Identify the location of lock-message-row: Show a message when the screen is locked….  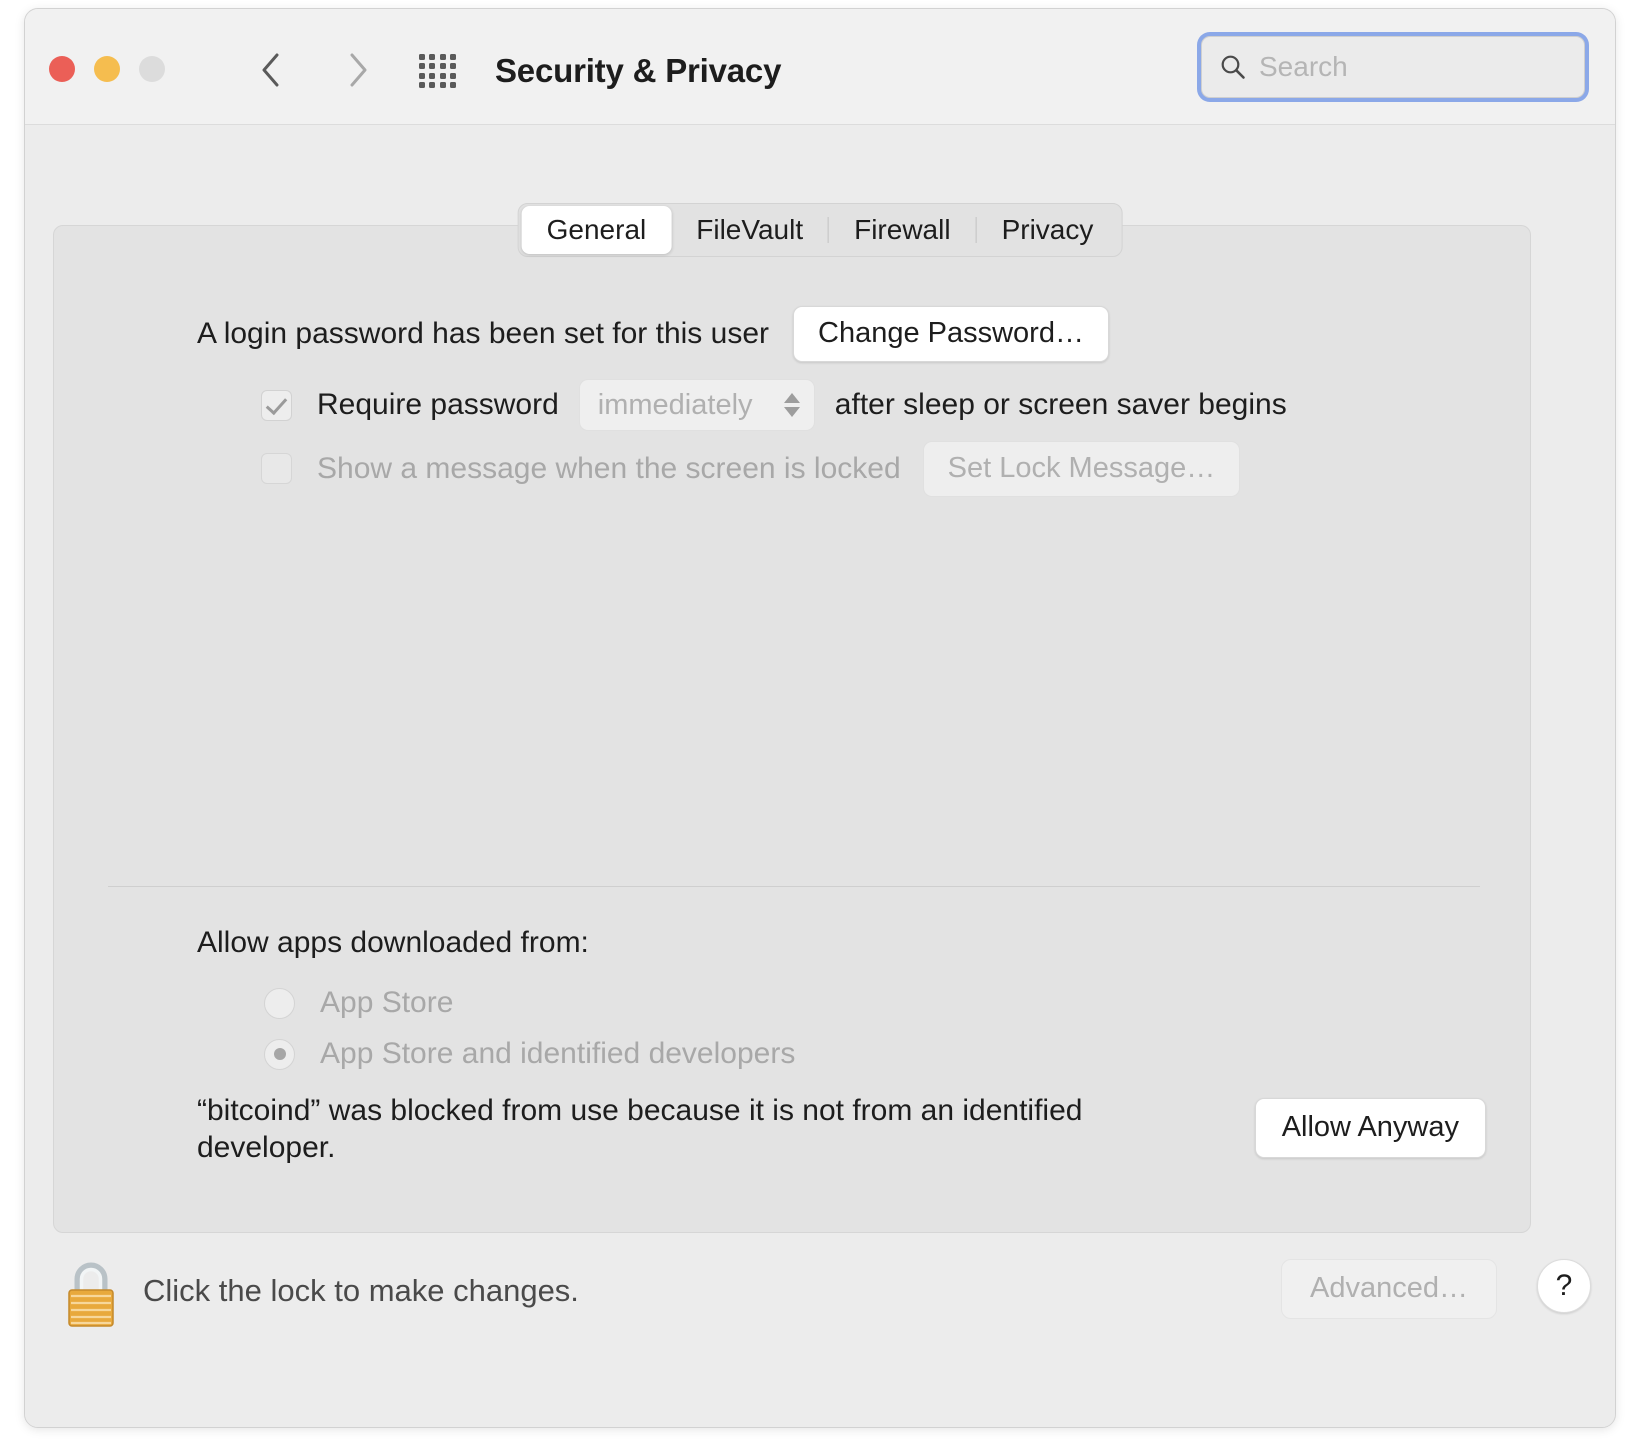
(751, 469).